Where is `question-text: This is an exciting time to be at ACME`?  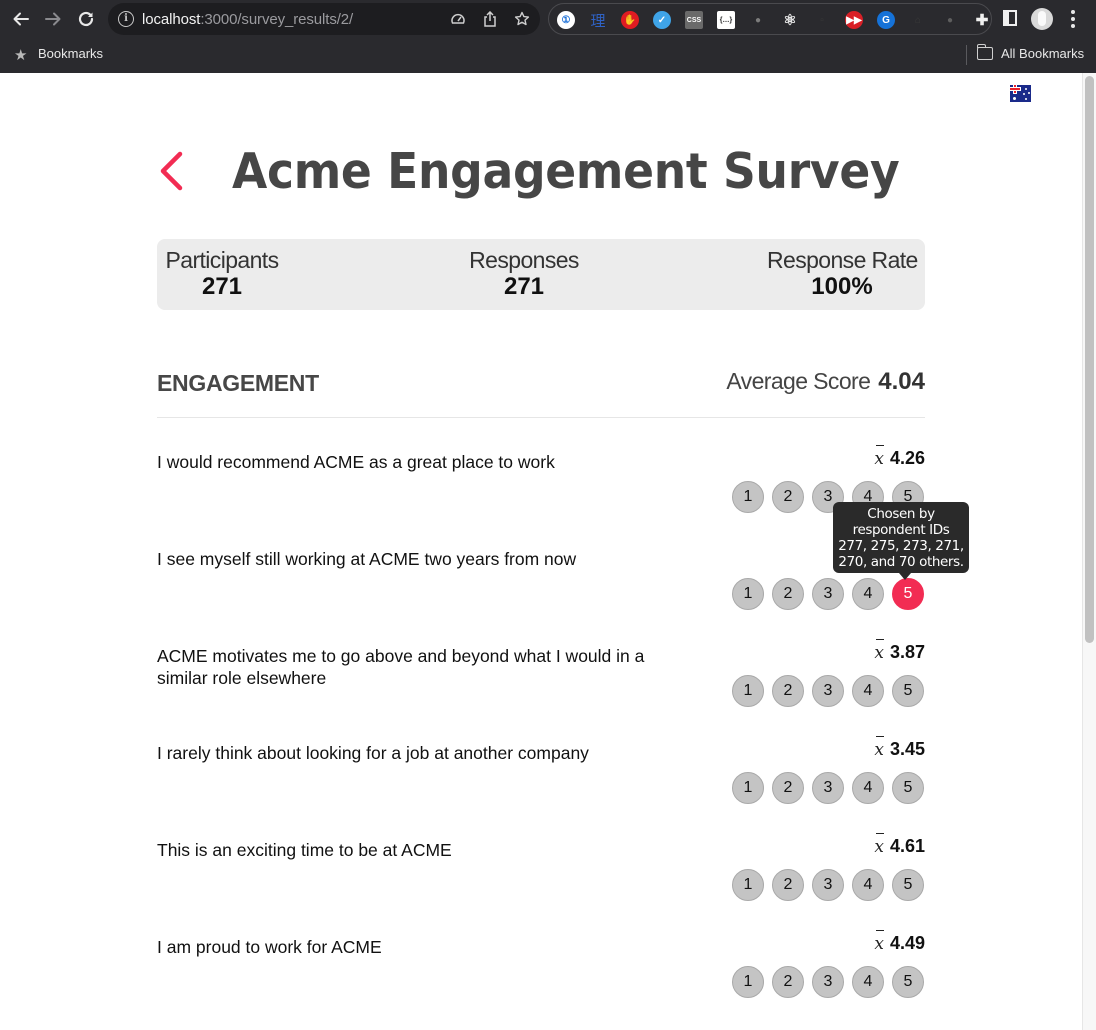 question-text: This is an exciting time to be at ACME is located at coordinates (304, 850).